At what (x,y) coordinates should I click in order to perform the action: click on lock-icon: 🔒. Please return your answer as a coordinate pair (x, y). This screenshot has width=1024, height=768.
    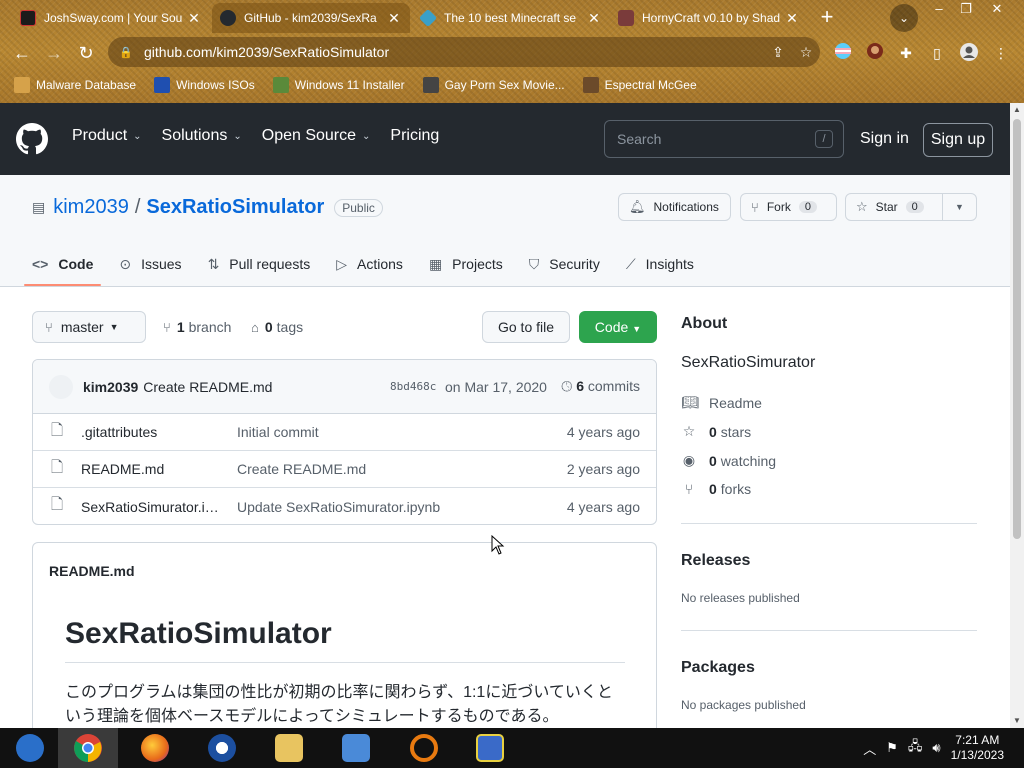
    Looking at the image, I should click on (126, 52).